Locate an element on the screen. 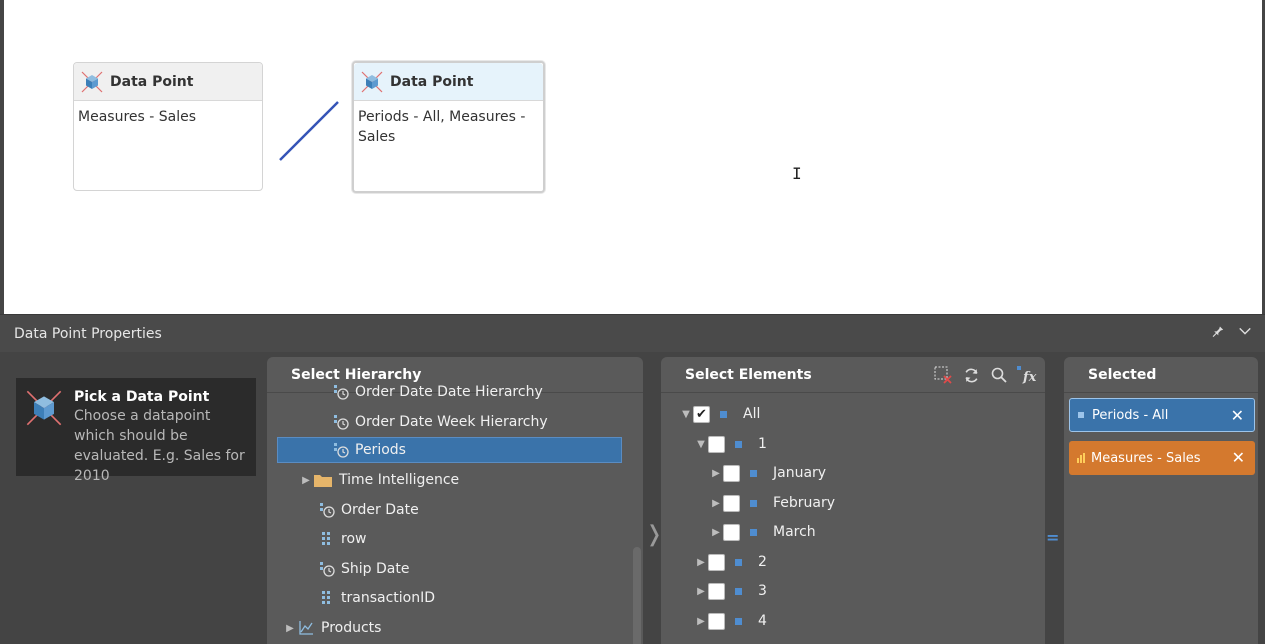  element-row: ▶ February is located at coordinates (772, 503).